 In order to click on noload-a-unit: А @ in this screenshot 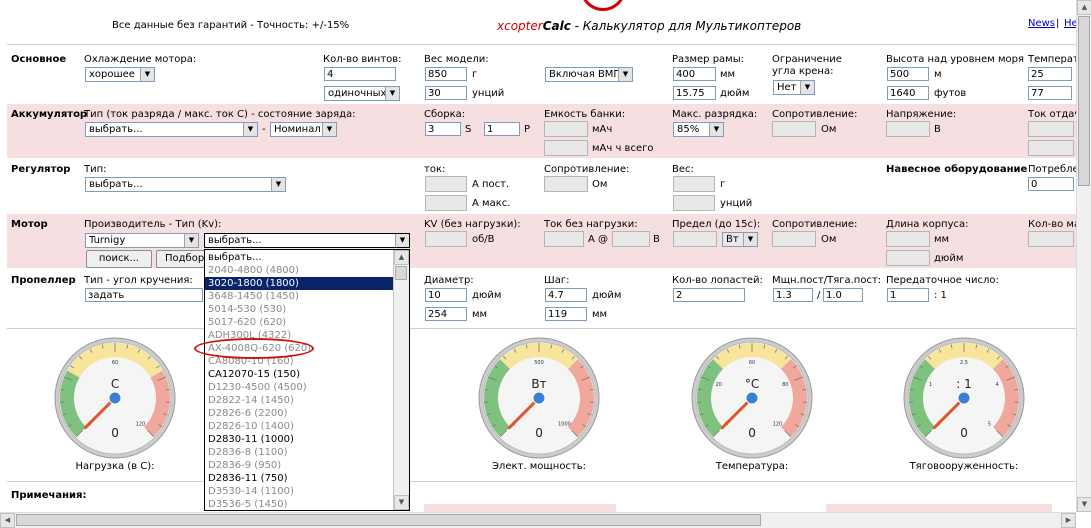, I will do `click(598, 239)`.